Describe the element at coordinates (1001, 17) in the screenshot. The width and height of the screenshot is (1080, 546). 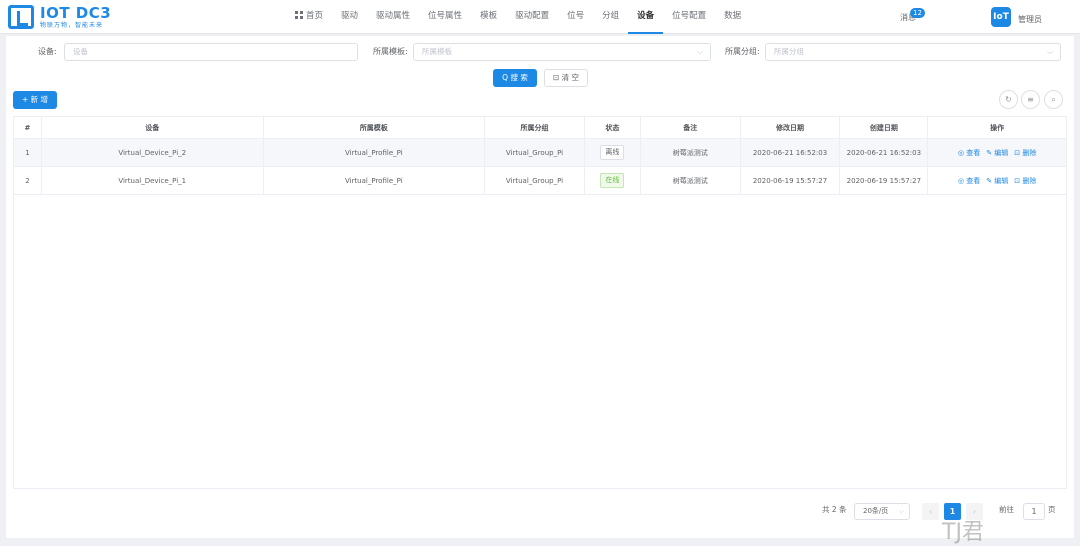
I see `avatar: IoT` at that location.